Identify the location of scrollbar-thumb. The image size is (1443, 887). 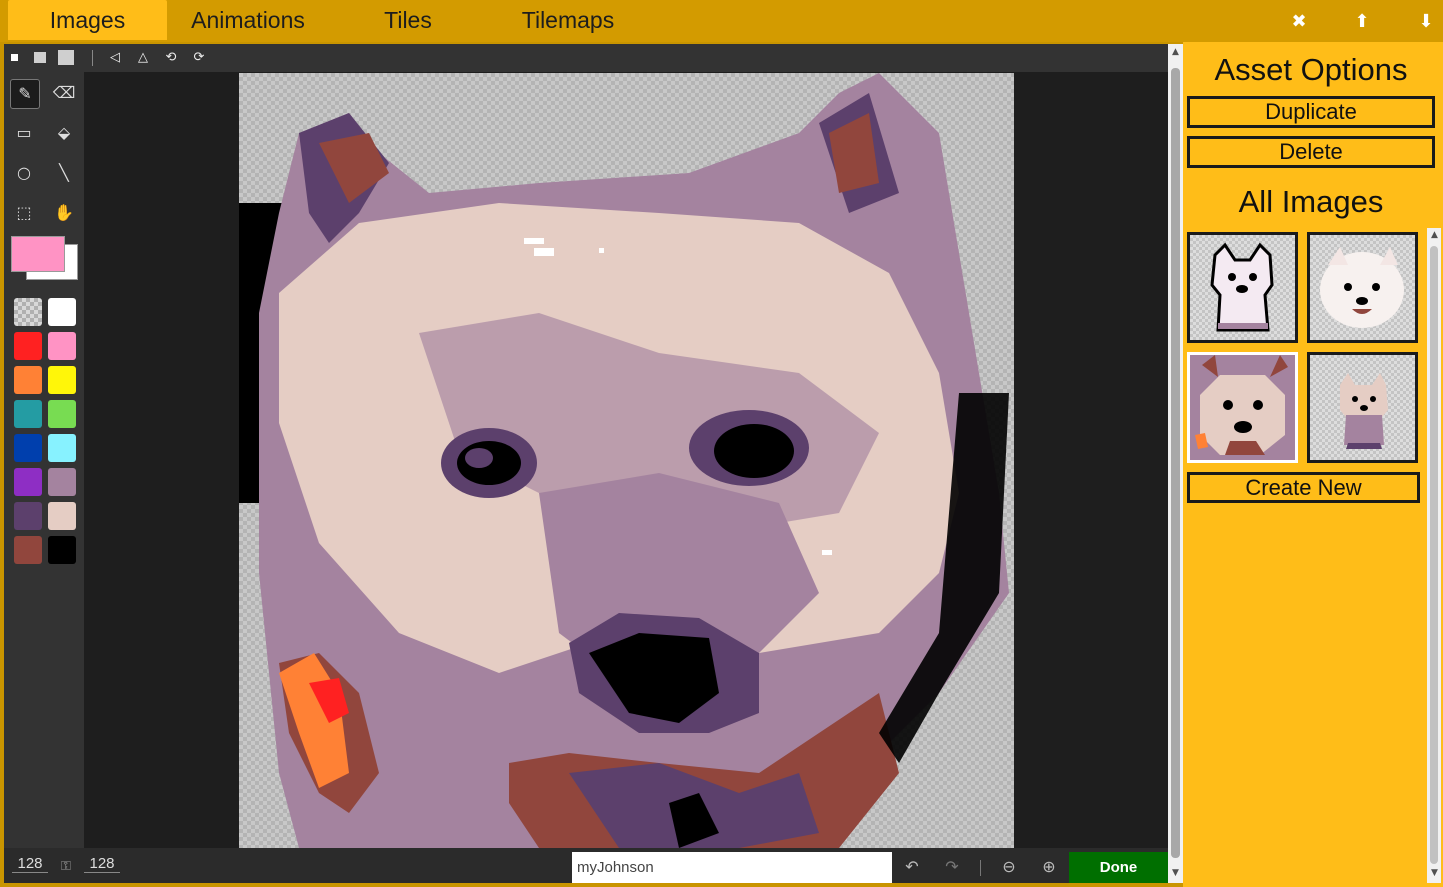
(1175, 463).